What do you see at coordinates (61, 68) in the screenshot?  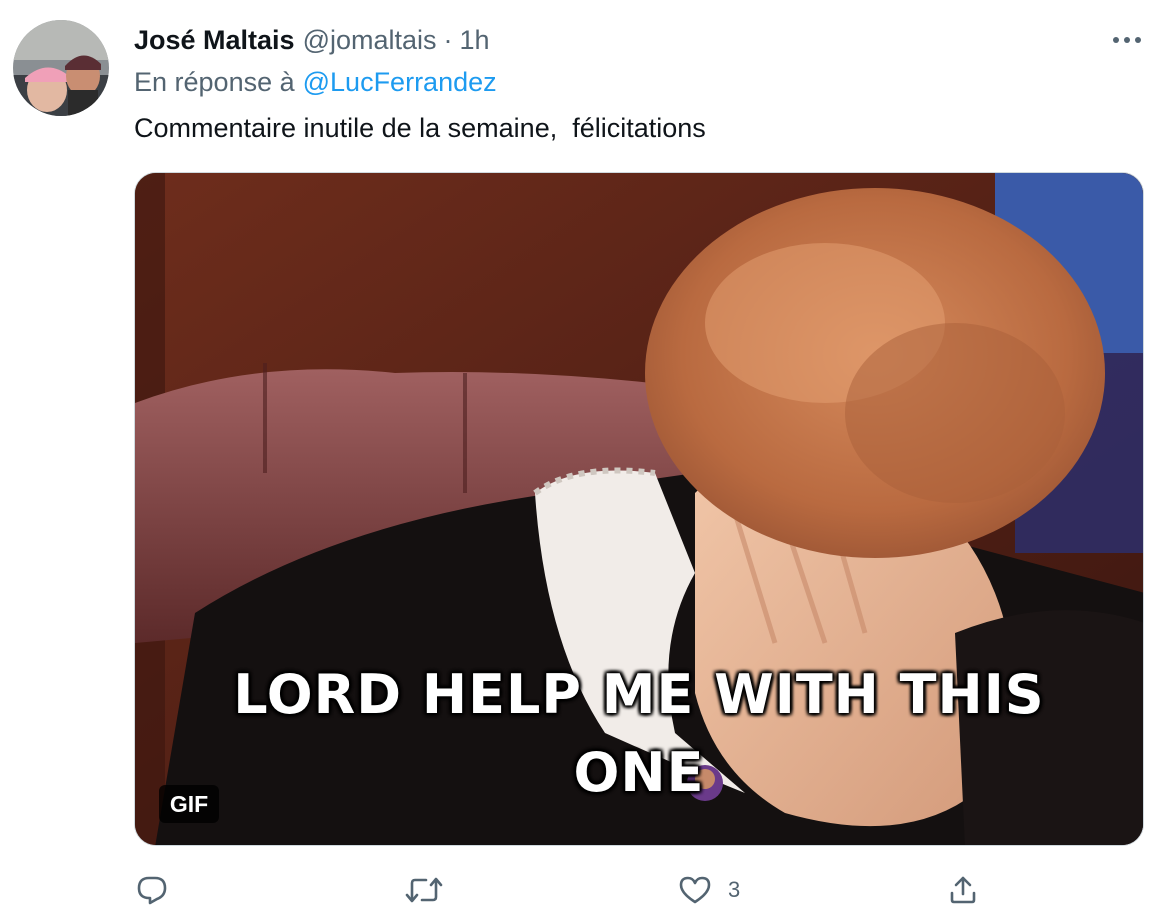 I see `avatar` at bounding box center [61, 68].